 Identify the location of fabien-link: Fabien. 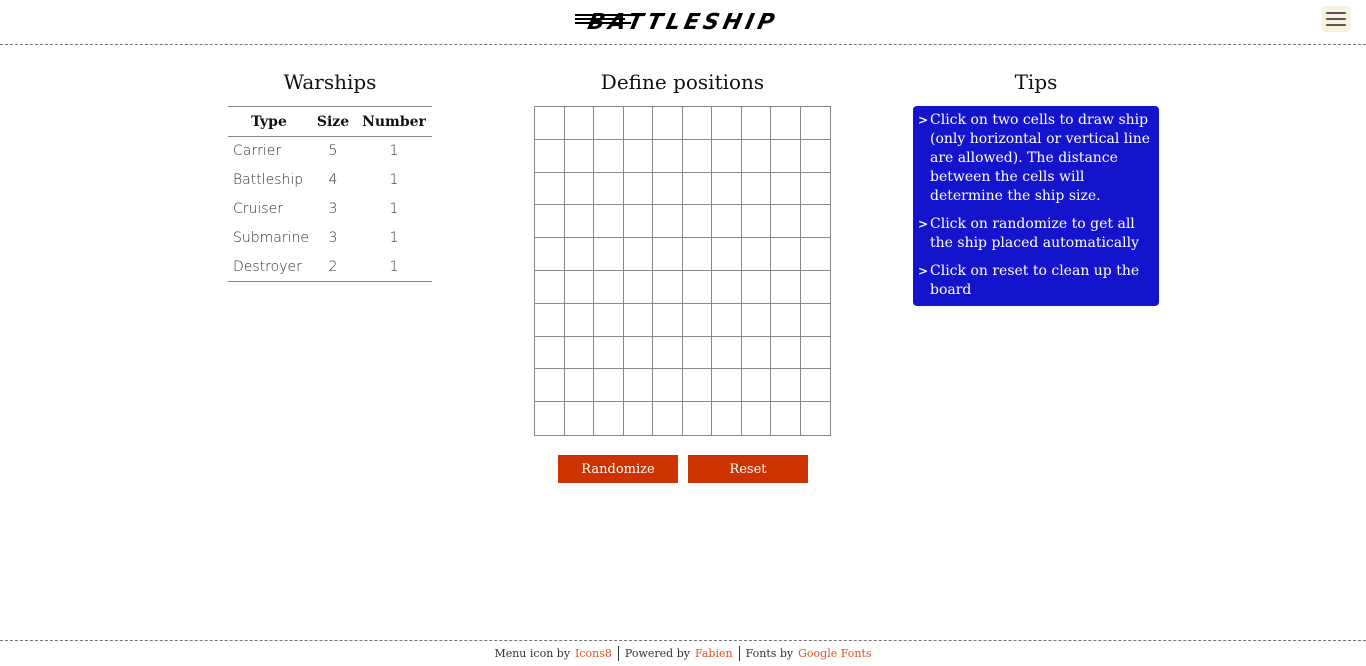
(714, 653).